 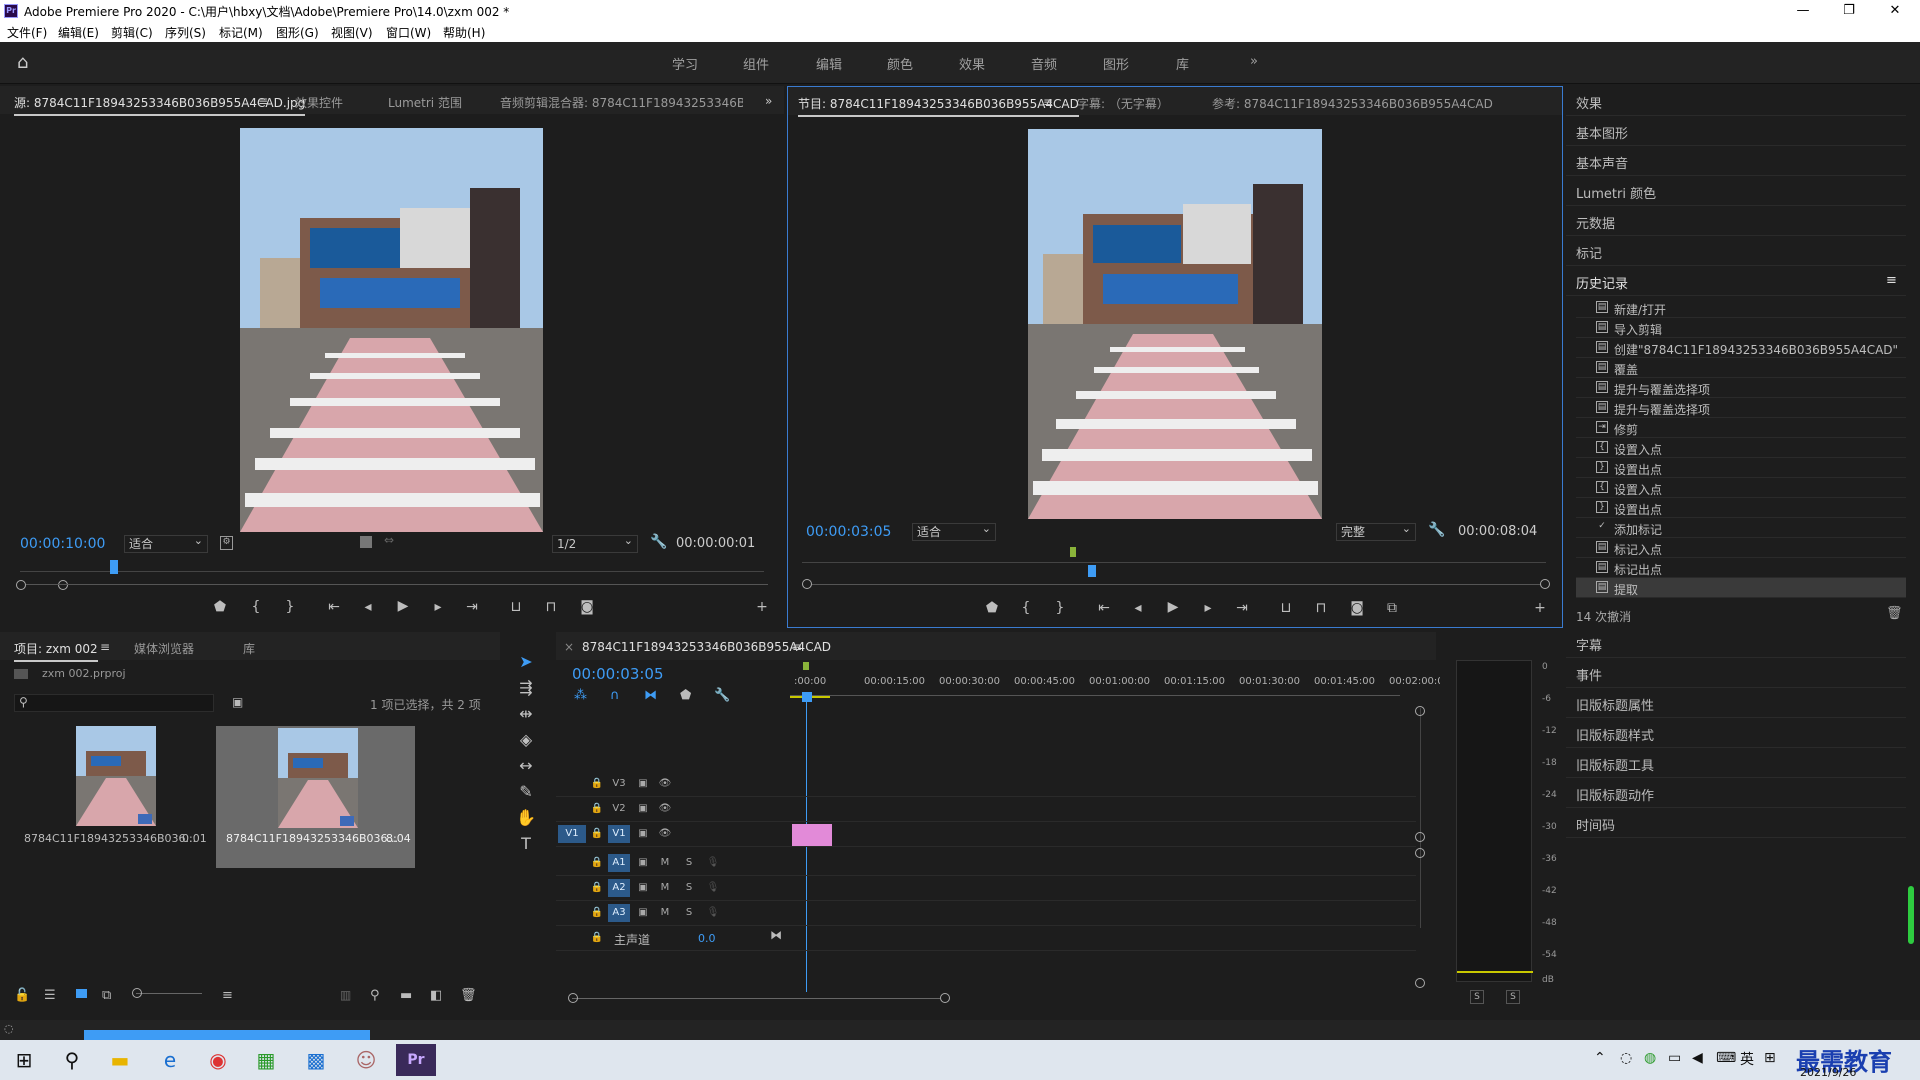 What do you see at coordinates (526, 740) in the screenshot?
I see `razor-tool-icon: ◈` at bounding box center [526, 740].